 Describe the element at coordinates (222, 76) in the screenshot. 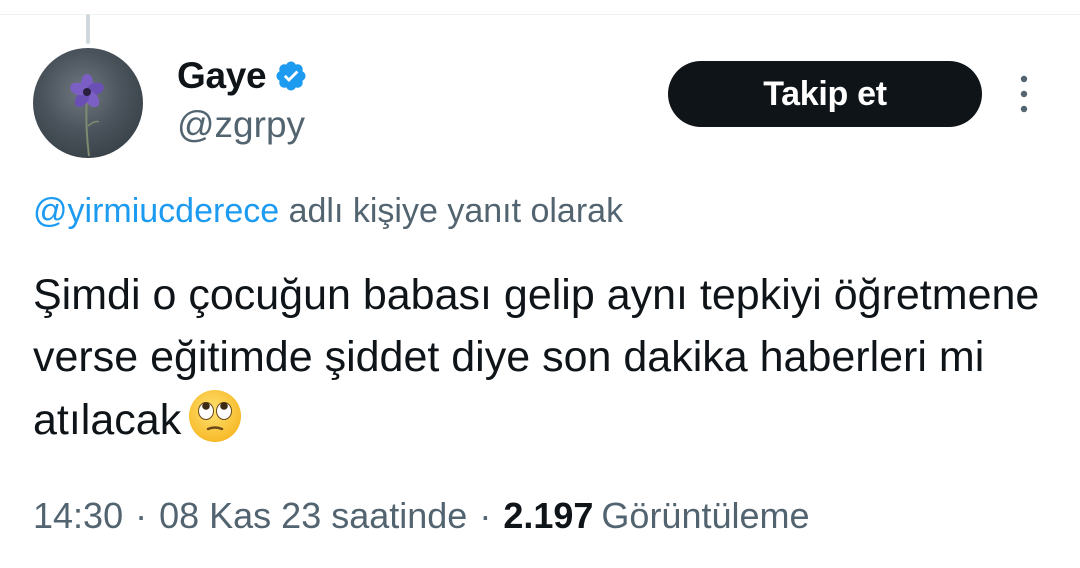

I see `display-name: Gaye` at that location.